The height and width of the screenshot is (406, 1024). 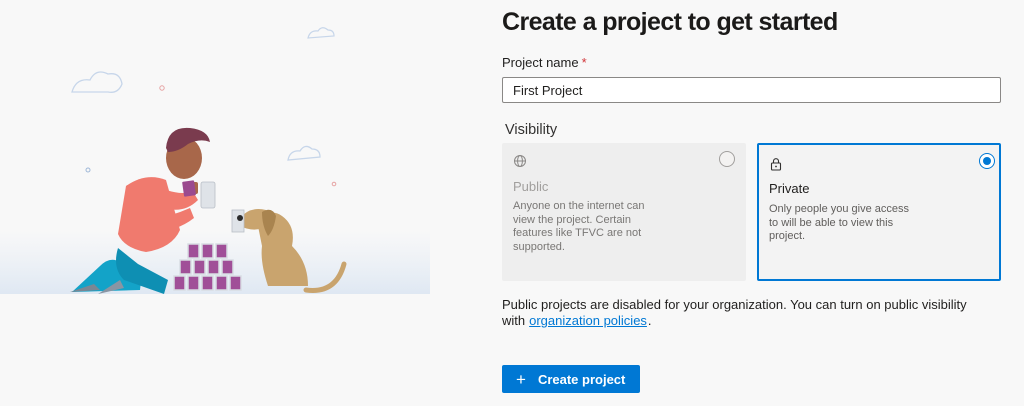 I want to click on public-radio, so click(x=727, y=159).